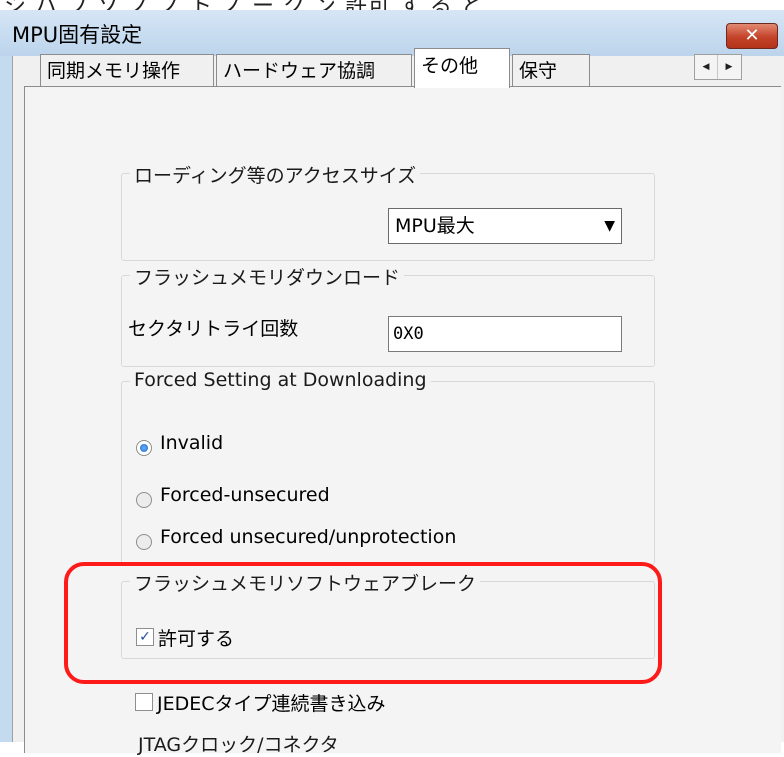 Image resolution: width=784 pixels, height=757 pixels. I want to click on access-size-select: MPU最大 ▼, so click(505, 226).